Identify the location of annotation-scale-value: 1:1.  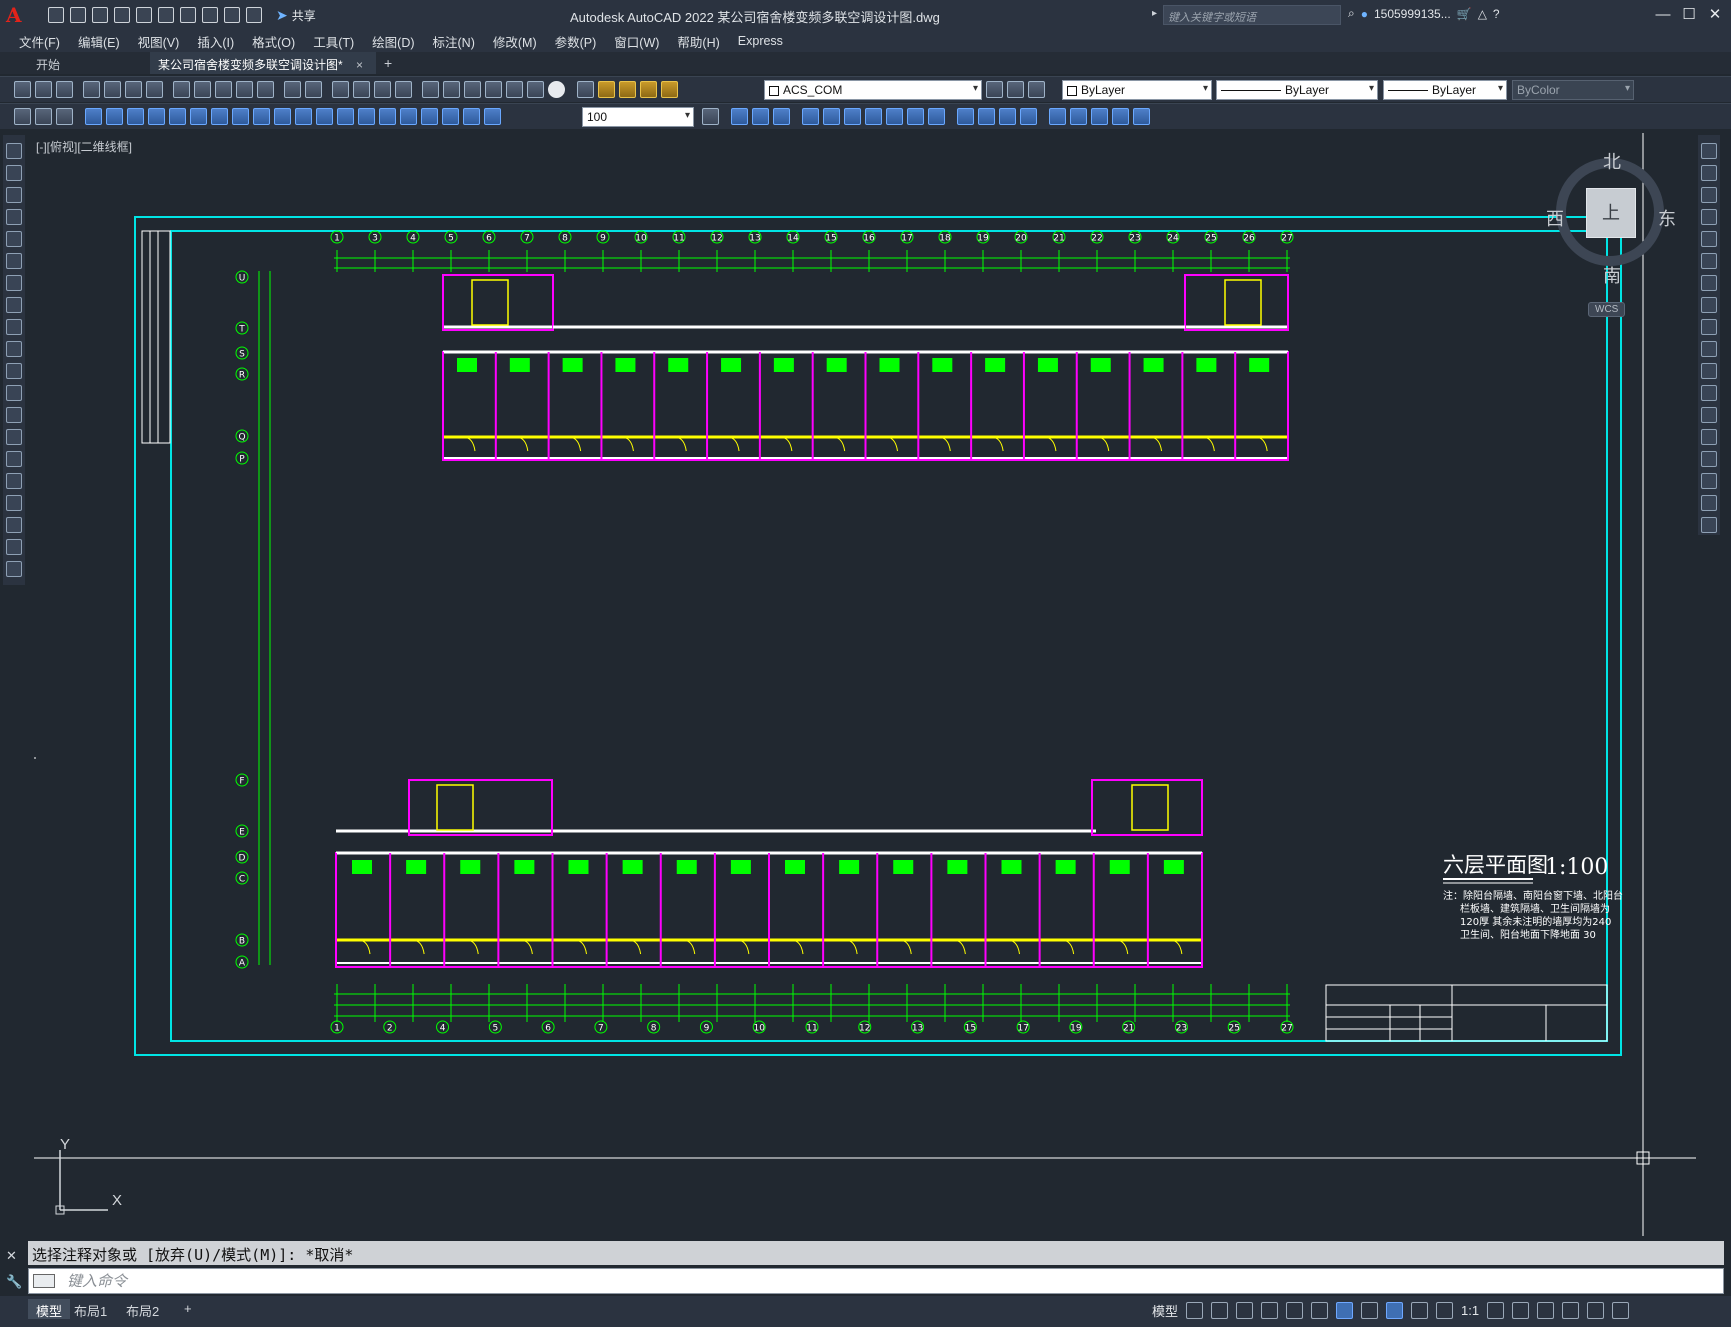
(1470, 1310).